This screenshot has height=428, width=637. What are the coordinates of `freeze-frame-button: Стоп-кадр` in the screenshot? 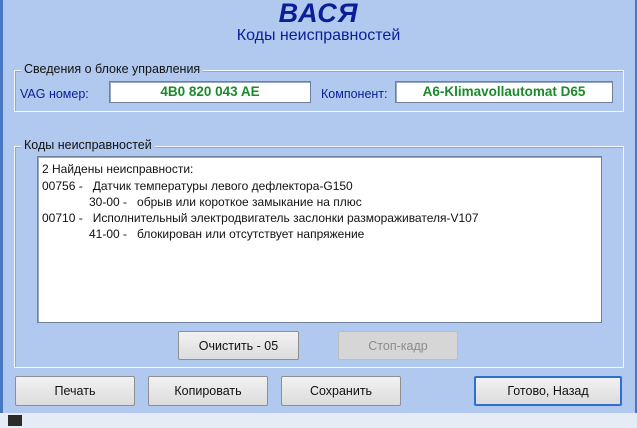 It's located at (398, 345).